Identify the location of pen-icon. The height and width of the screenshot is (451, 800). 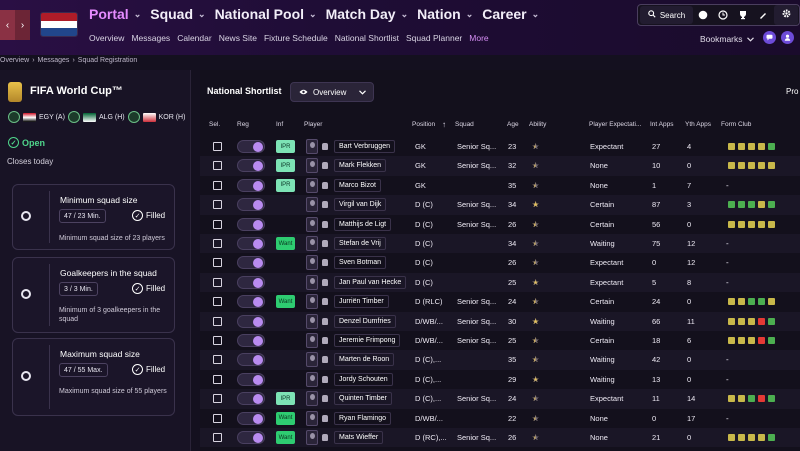
(763, 15).